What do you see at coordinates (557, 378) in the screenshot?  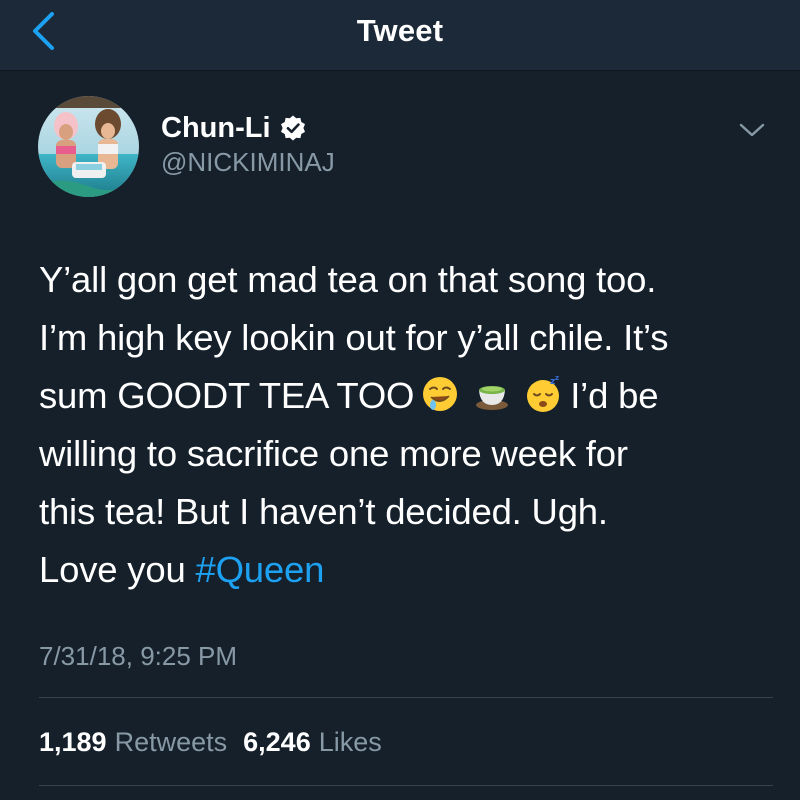 I see `svg-text: z` at bounding box center [557, 378].